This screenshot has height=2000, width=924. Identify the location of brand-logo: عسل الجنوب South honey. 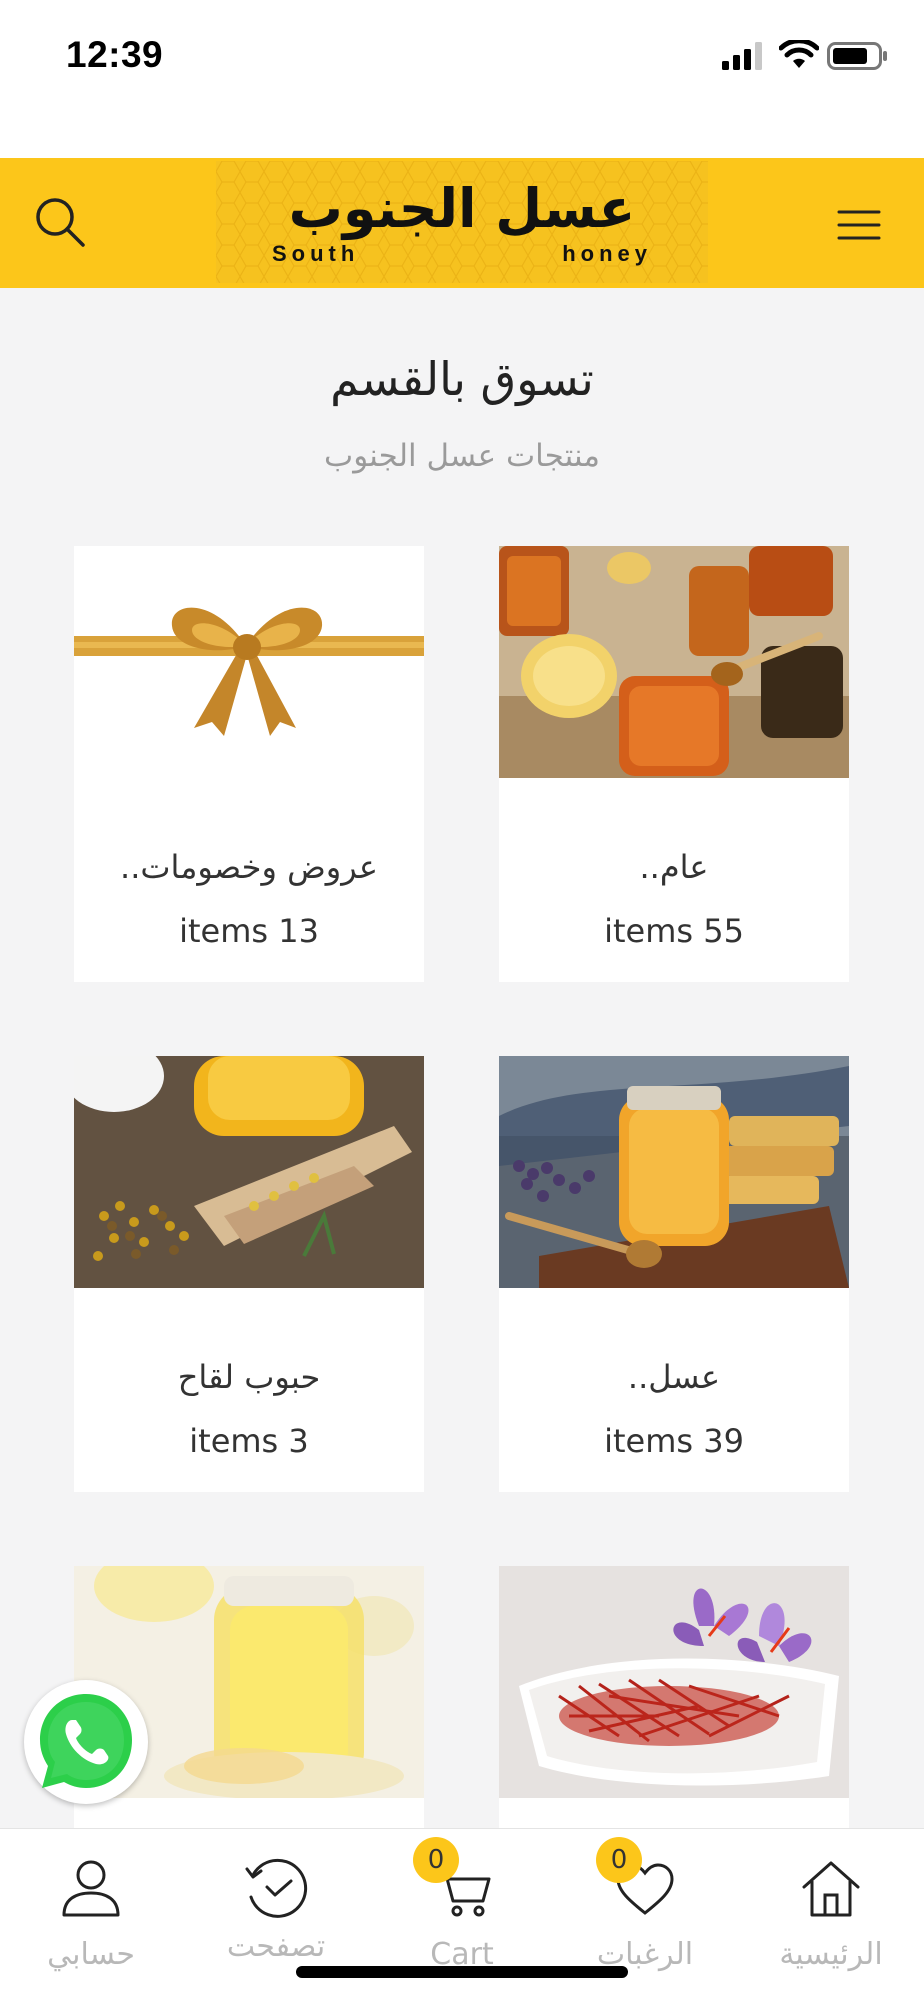
(462, 222).